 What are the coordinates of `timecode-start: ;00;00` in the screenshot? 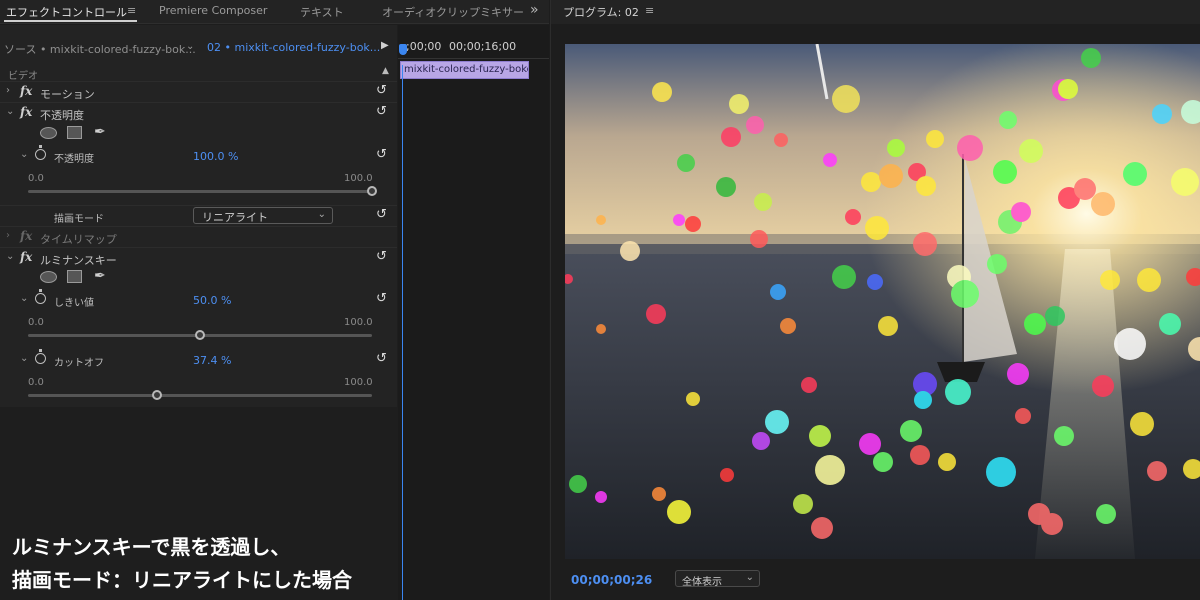 It's located at (424, 46).